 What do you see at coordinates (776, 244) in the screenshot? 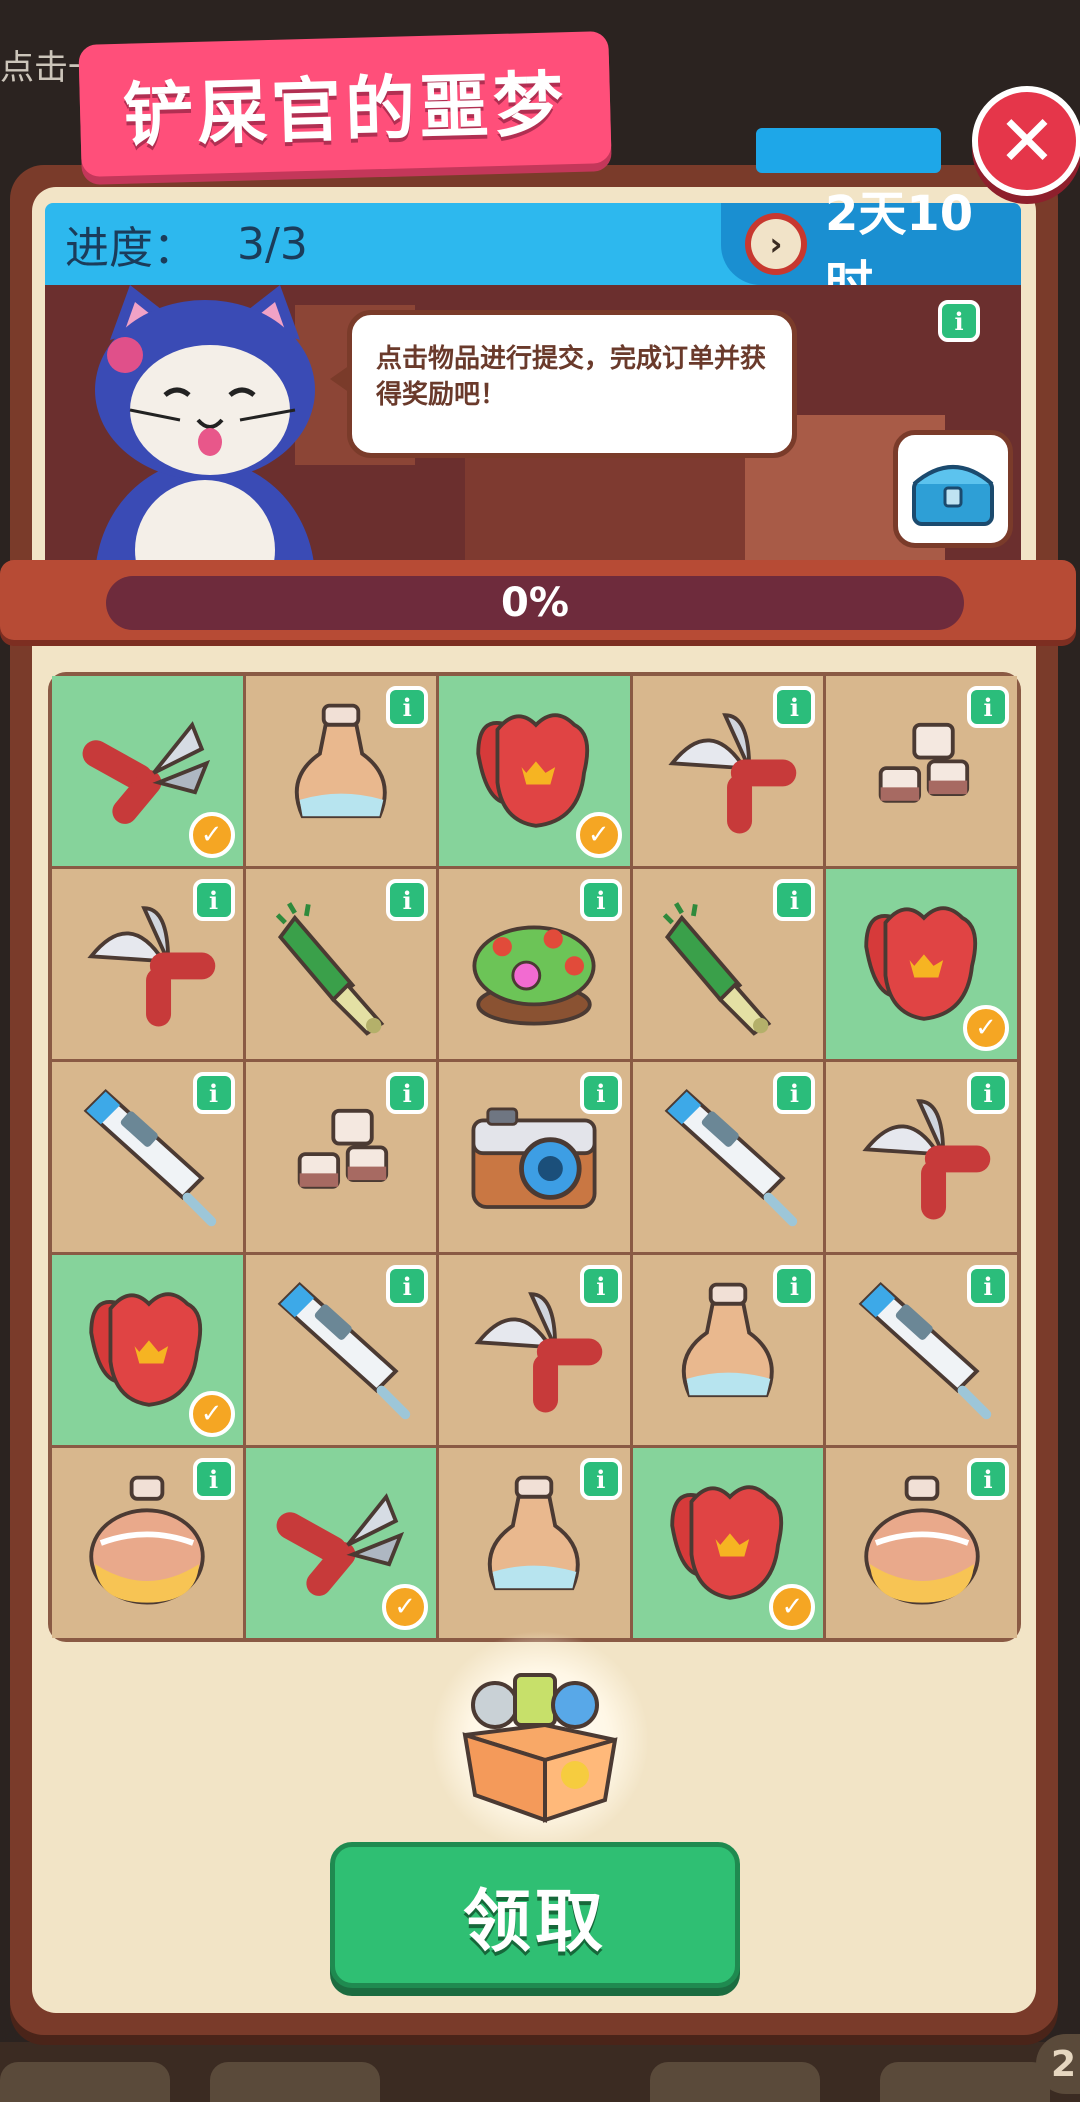
I see `clock-icon: ›` at bounding box center [776, 244].